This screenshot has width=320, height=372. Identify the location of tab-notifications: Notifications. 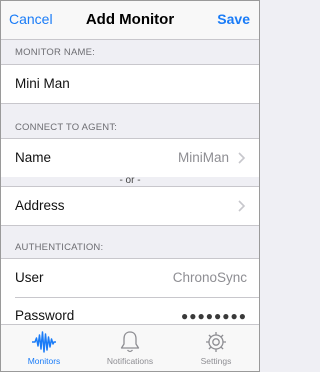
(130, 348).